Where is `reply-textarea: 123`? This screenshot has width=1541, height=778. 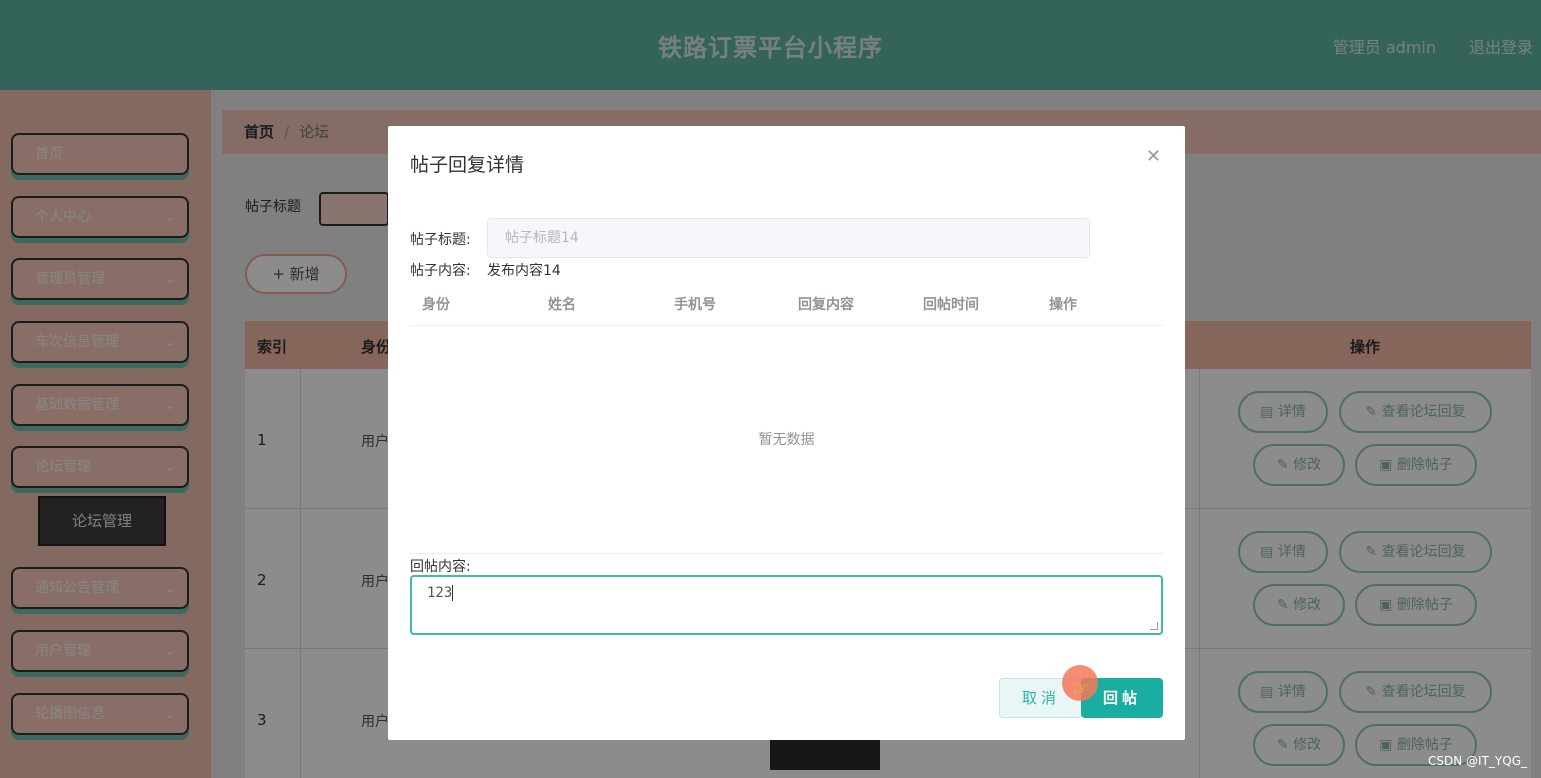 reply-textarea: 123 is located at coordinates (786, 605).